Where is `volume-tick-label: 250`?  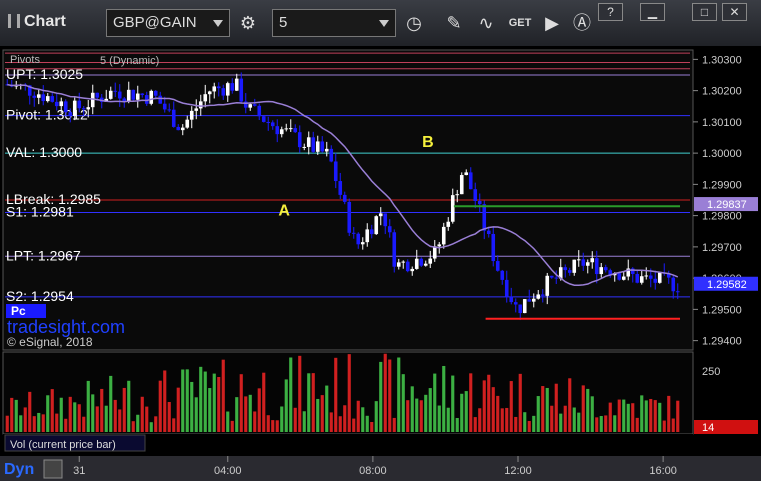
volume-tick-label: 250 is located at coordinates (711, 372).